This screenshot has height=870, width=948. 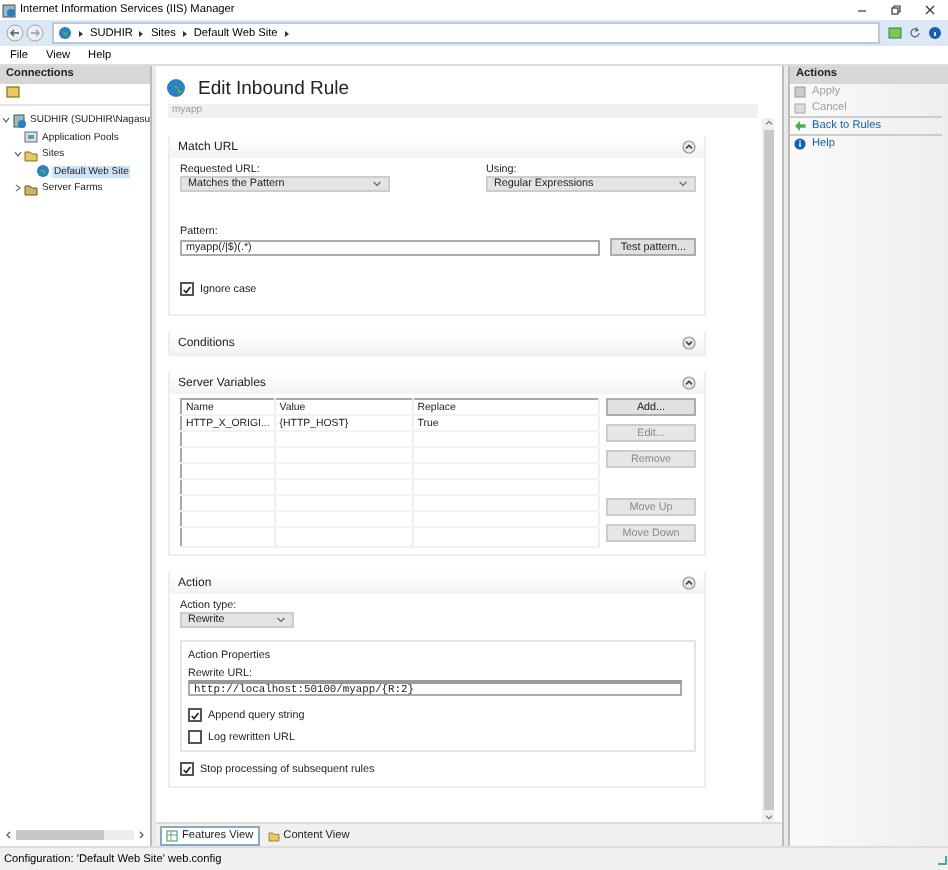 I want to click on back-icon, so click(x=15, y=33).